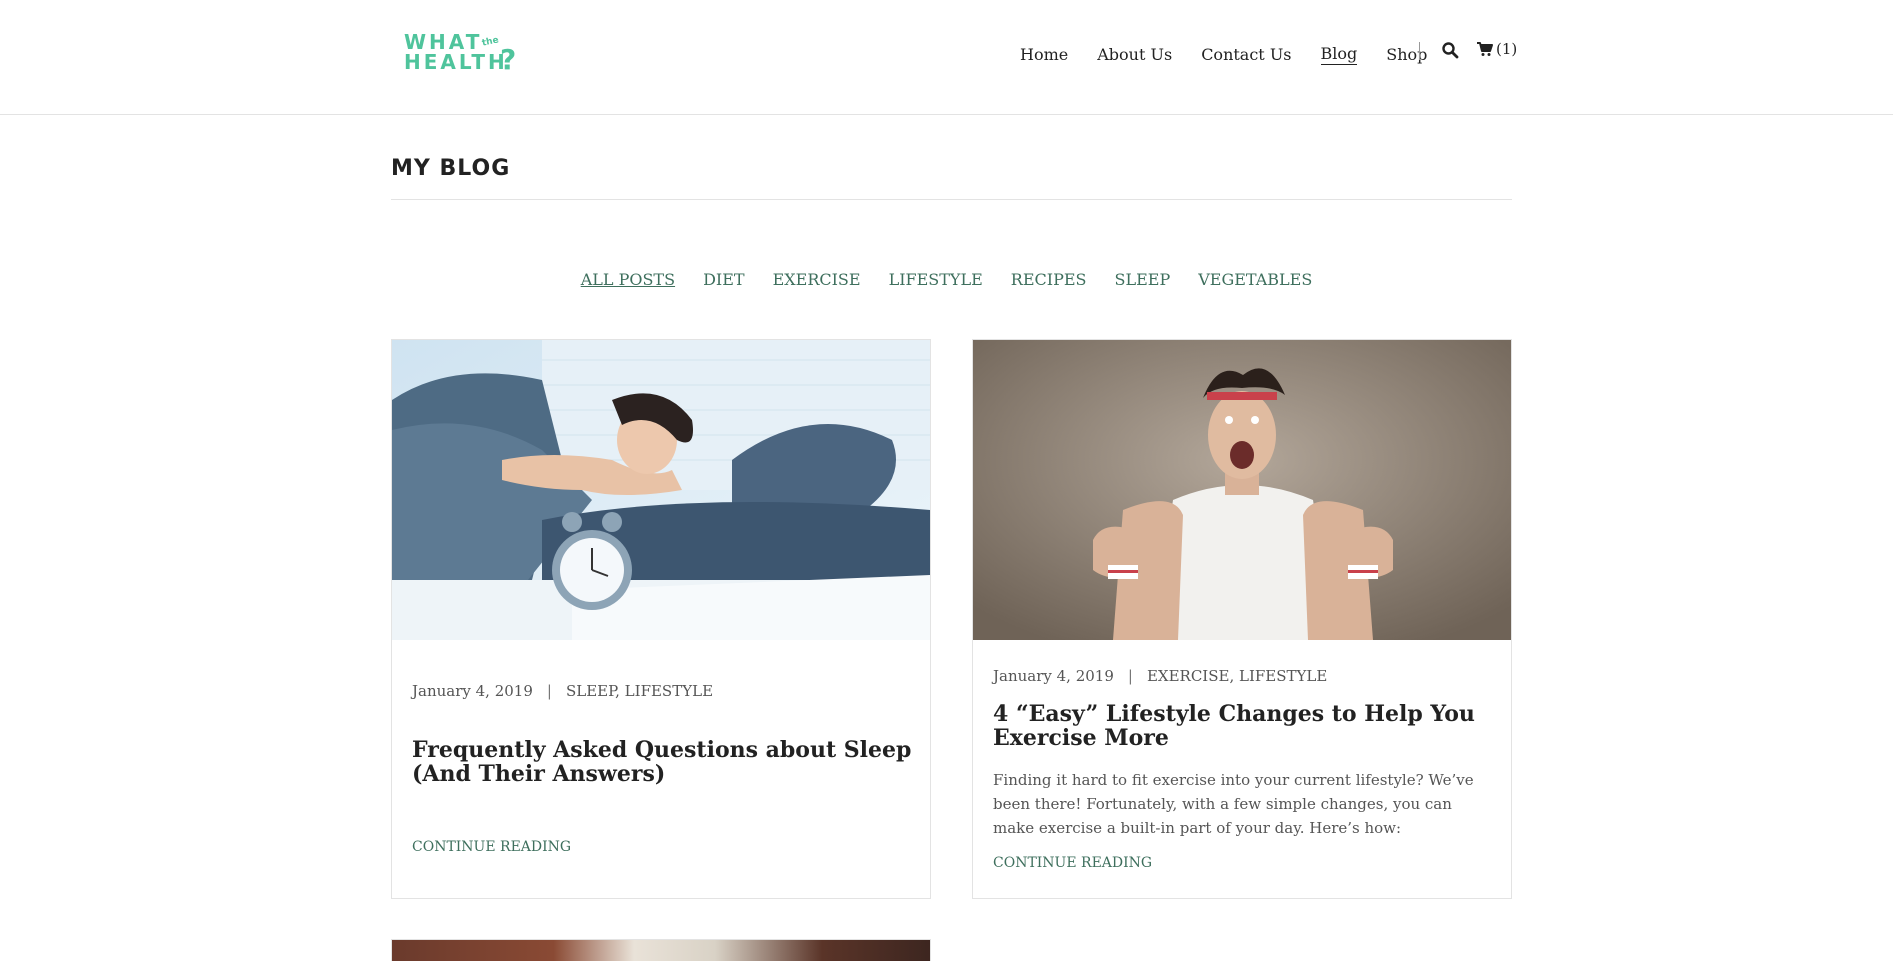 Image resolution: width=1893 pixels, height=961 pixels. I want to click on post-meta: January 4, 2019 | SLEEP, LIFESTYLE, so click(562, 691).